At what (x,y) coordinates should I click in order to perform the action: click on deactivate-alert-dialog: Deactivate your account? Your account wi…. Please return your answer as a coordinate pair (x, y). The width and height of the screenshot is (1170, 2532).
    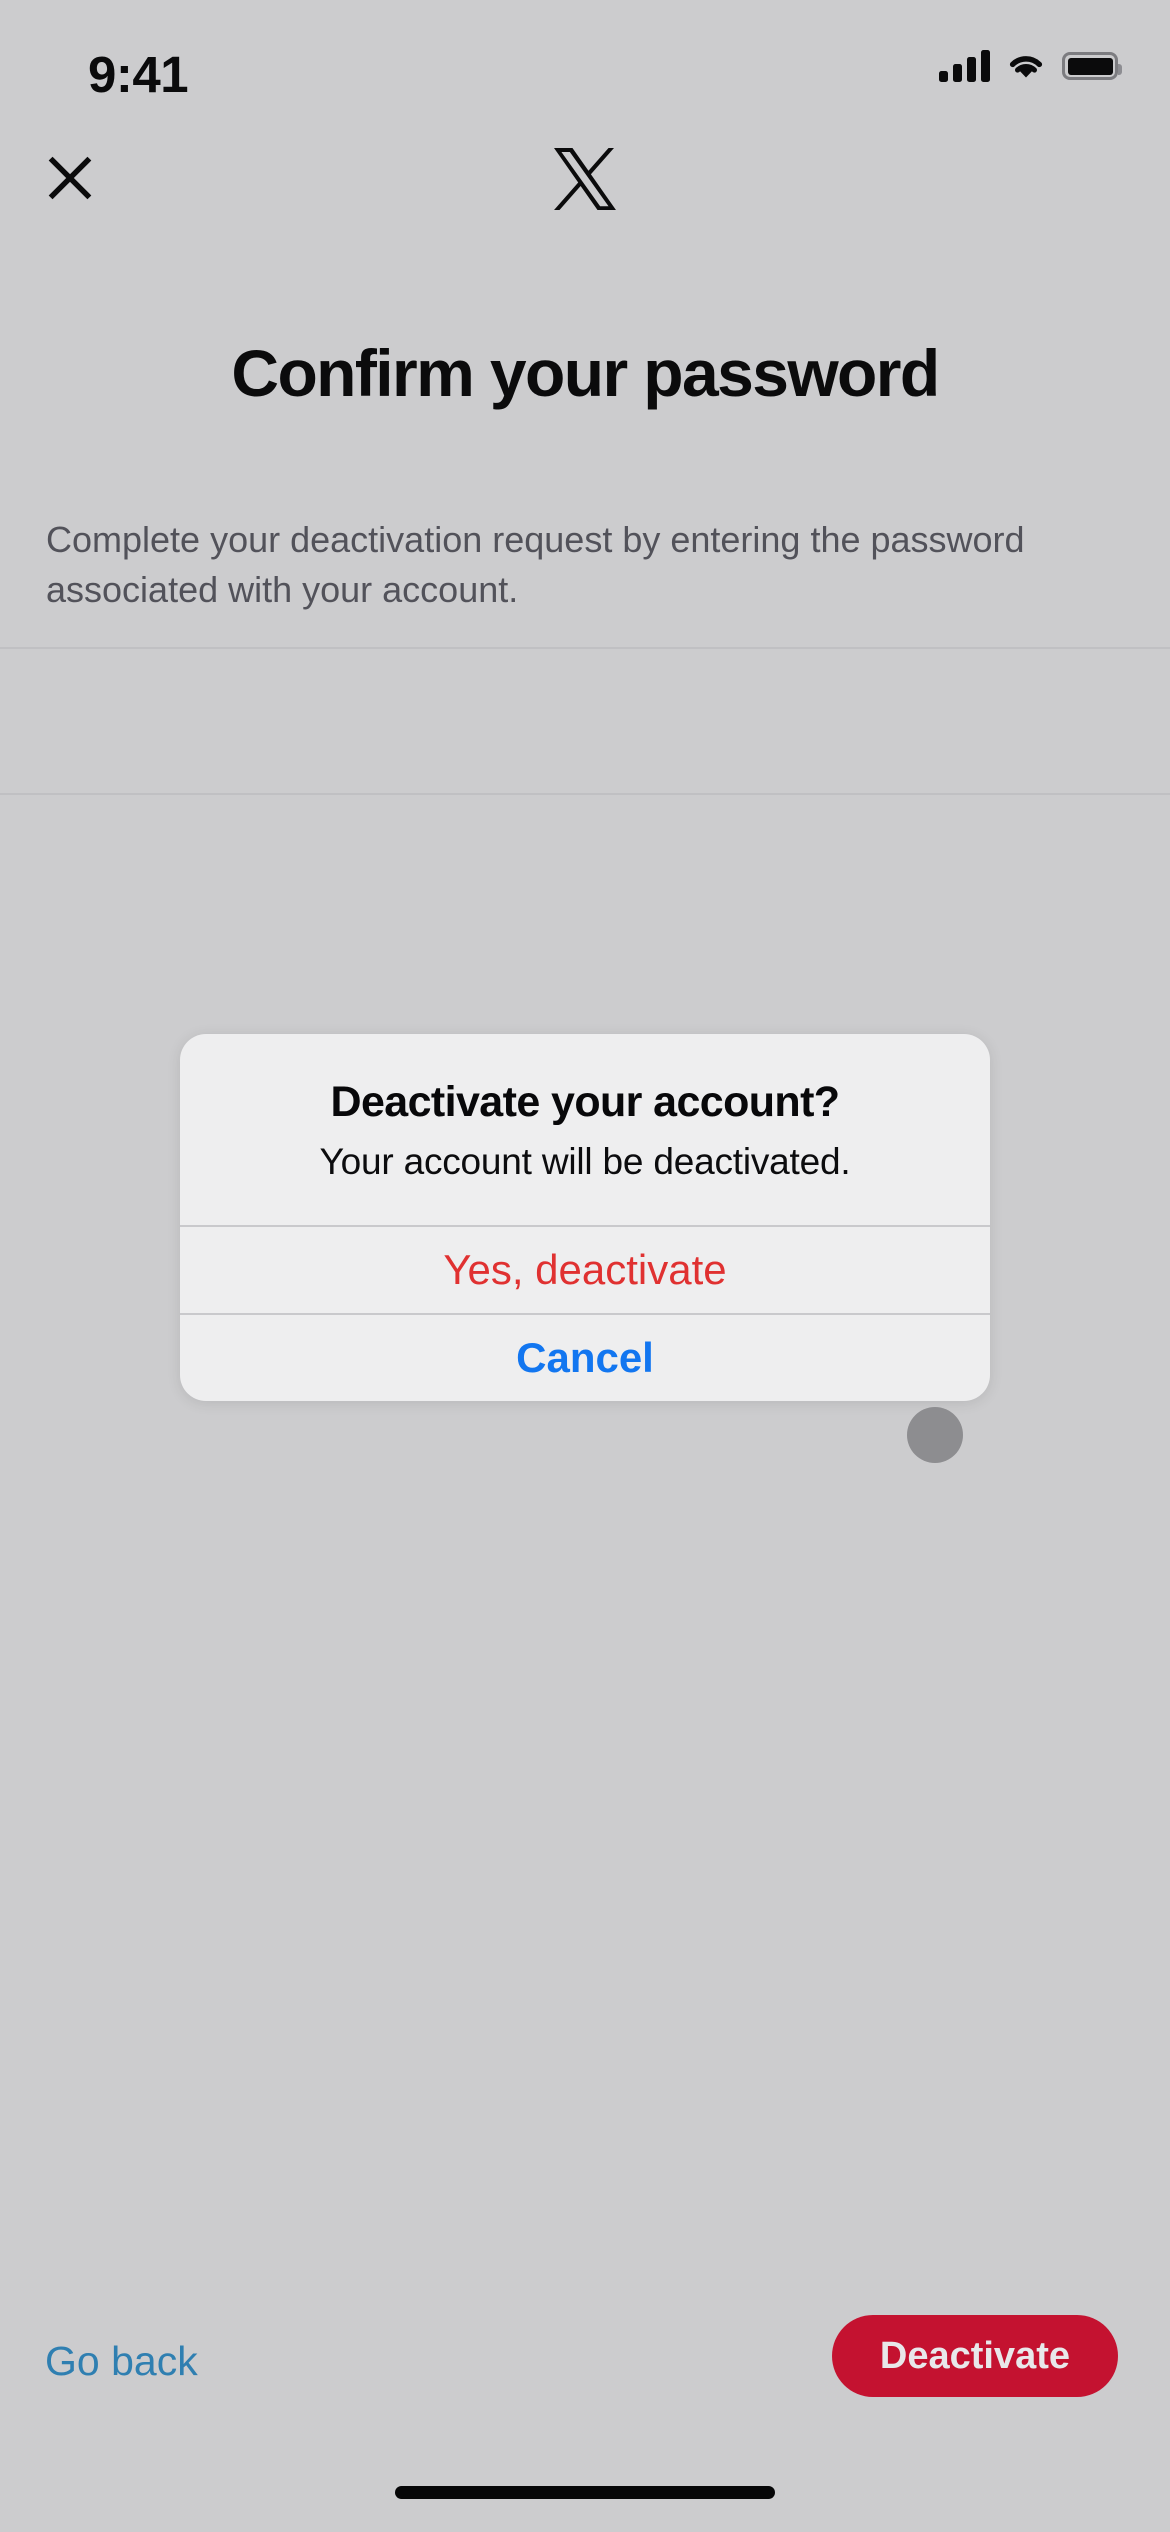
    Looking at the image, I should click on (585, 1217).